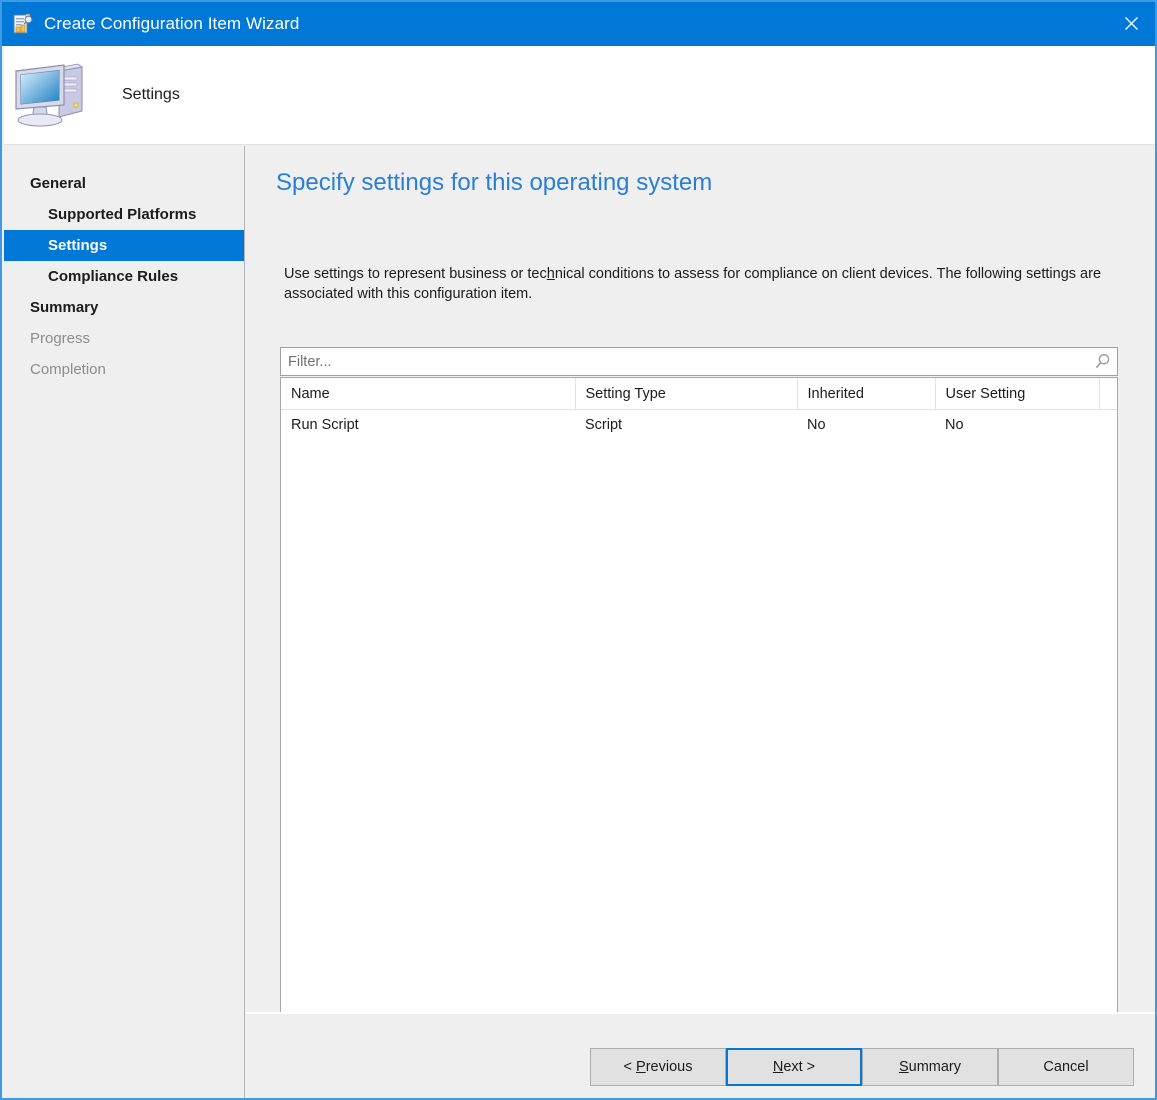  I want to click on cell-name: Run Script, so click(325, 425).